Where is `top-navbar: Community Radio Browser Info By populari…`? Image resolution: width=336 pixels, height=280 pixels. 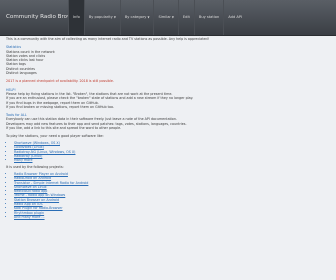
top-navbar: Community Radio Browser Info By populari… is located at coordinates (168, 18).